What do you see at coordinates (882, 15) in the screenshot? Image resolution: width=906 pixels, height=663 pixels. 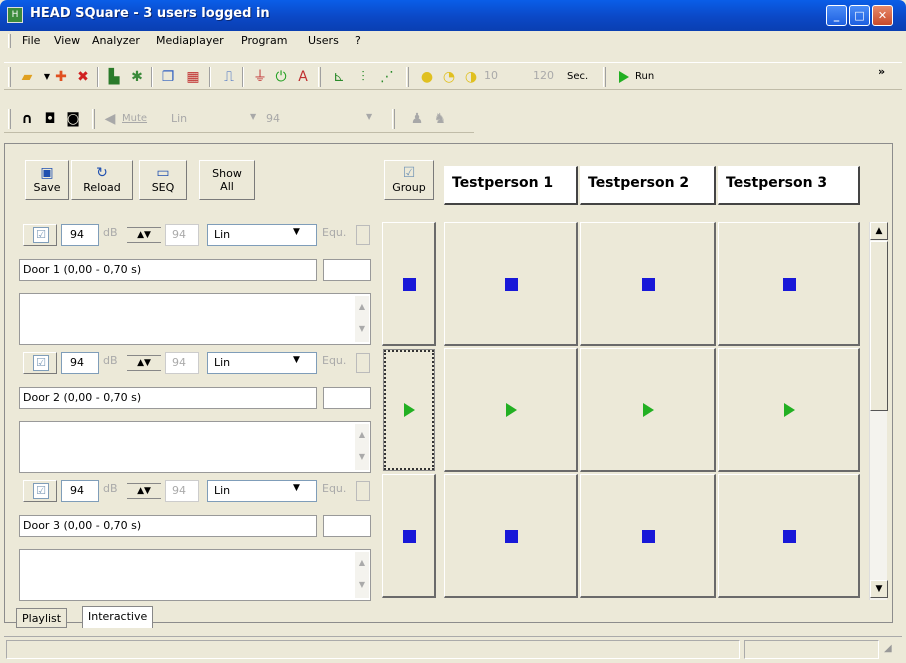 I see `close-button: ✕` at bounding box center [882, 15].